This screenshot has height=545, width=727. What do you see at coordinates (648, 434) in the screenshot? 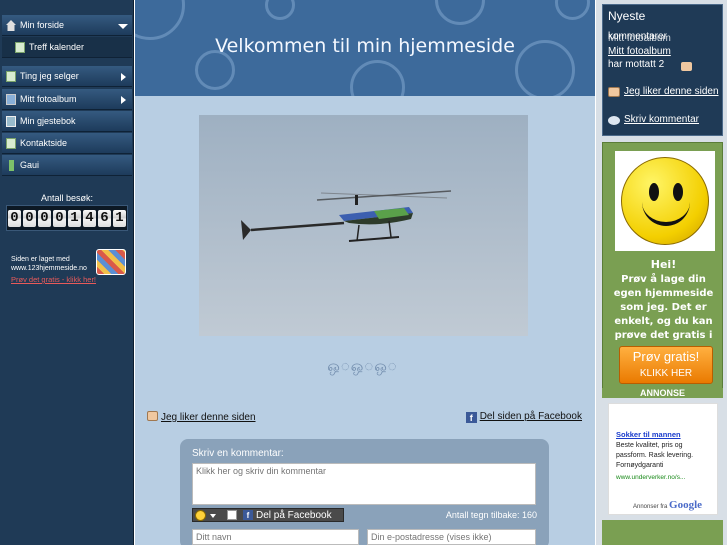
I see `ad-title-link: Sokker til mannen` at bounding box center [648, 434].